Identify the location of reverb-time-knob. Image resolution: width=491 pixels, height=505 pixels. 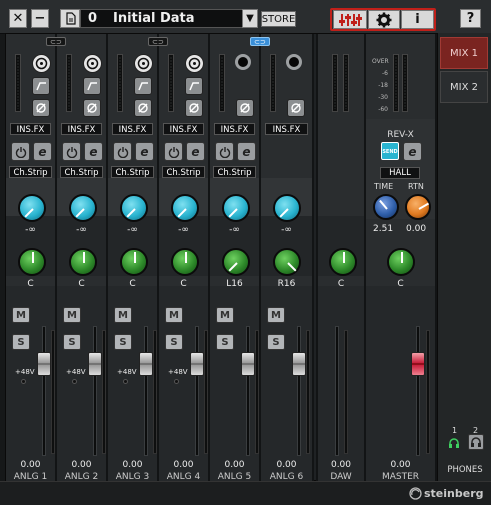
(386, 207).